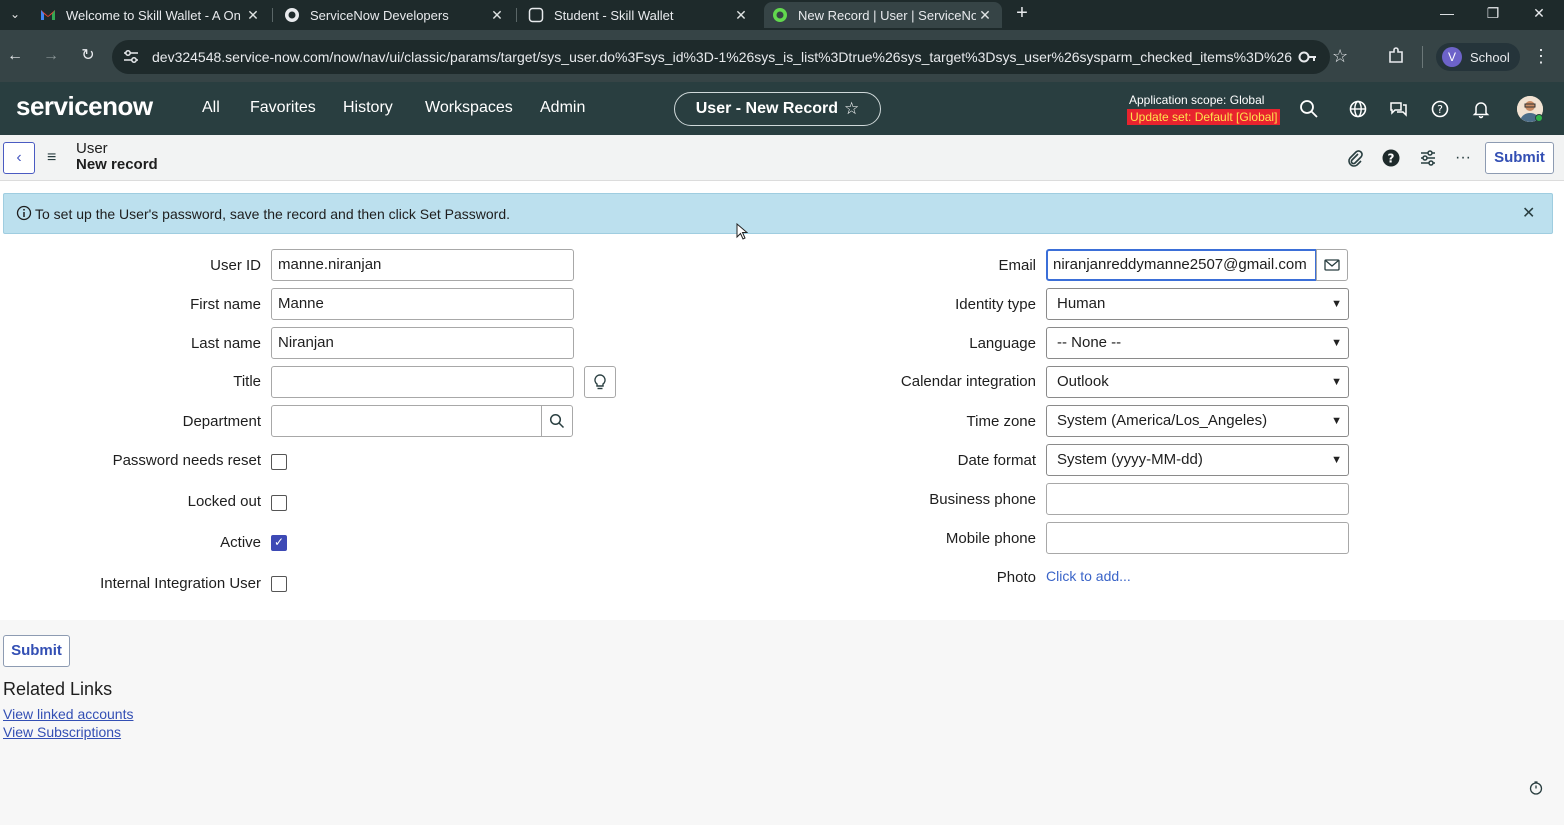 The height and width of the screenshot is (825, 1564). Describe the element at coordinates (422, 265) in the screenshot. I see `user-id-input: manne.niranjan` at that location.